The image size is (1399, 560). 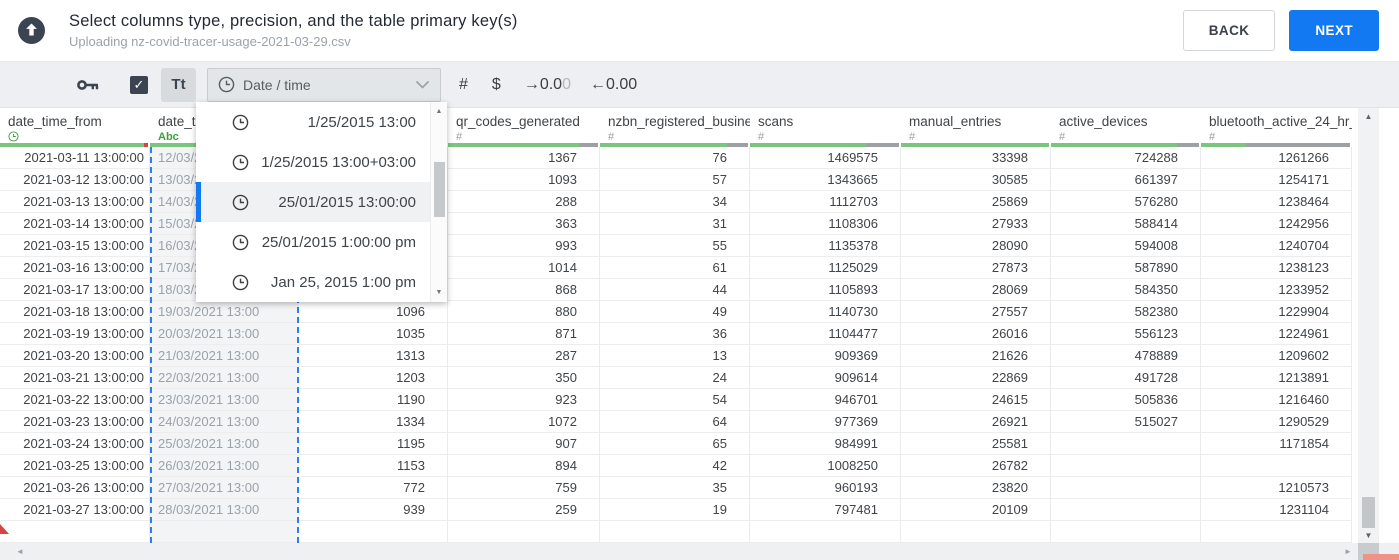 I want to click on table-cell: 22/03/2021 13:00, so click(x=224, y=378).